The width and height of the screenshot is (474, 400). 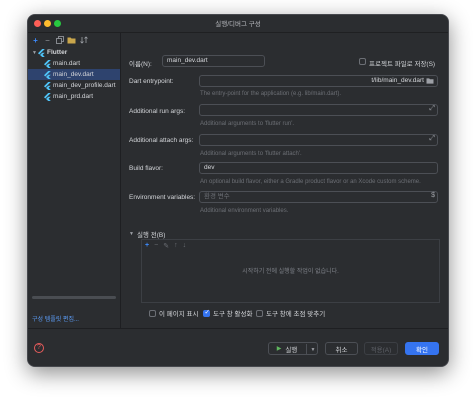 I want to click on tree-item-label: main_dev.dart, so click(x=73, y=74).